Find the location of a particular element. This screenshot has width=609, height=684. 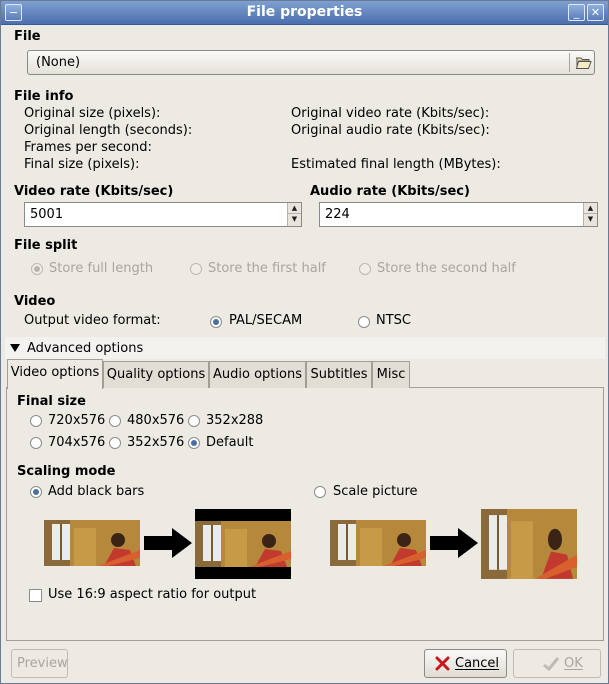

file-heading: File is located at coordinates (27, 36).